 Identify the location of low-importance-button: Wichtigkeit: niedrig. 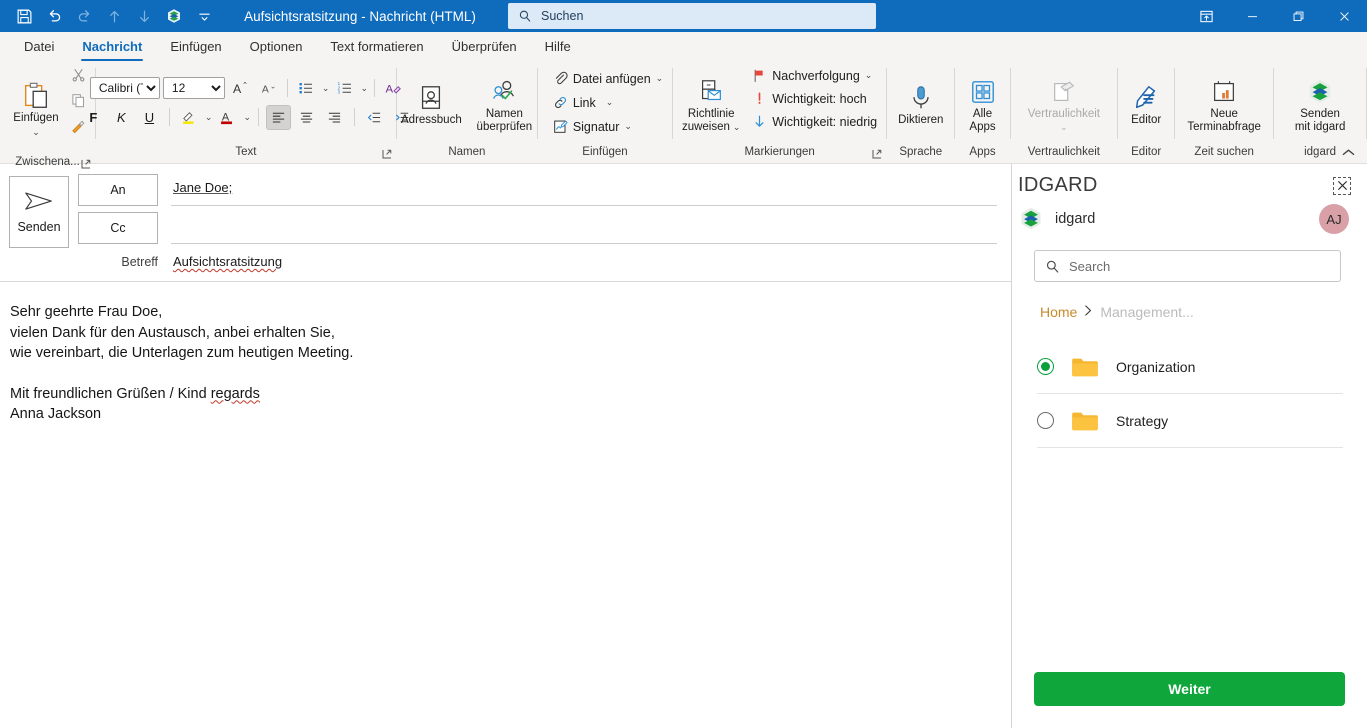
(814, 121).